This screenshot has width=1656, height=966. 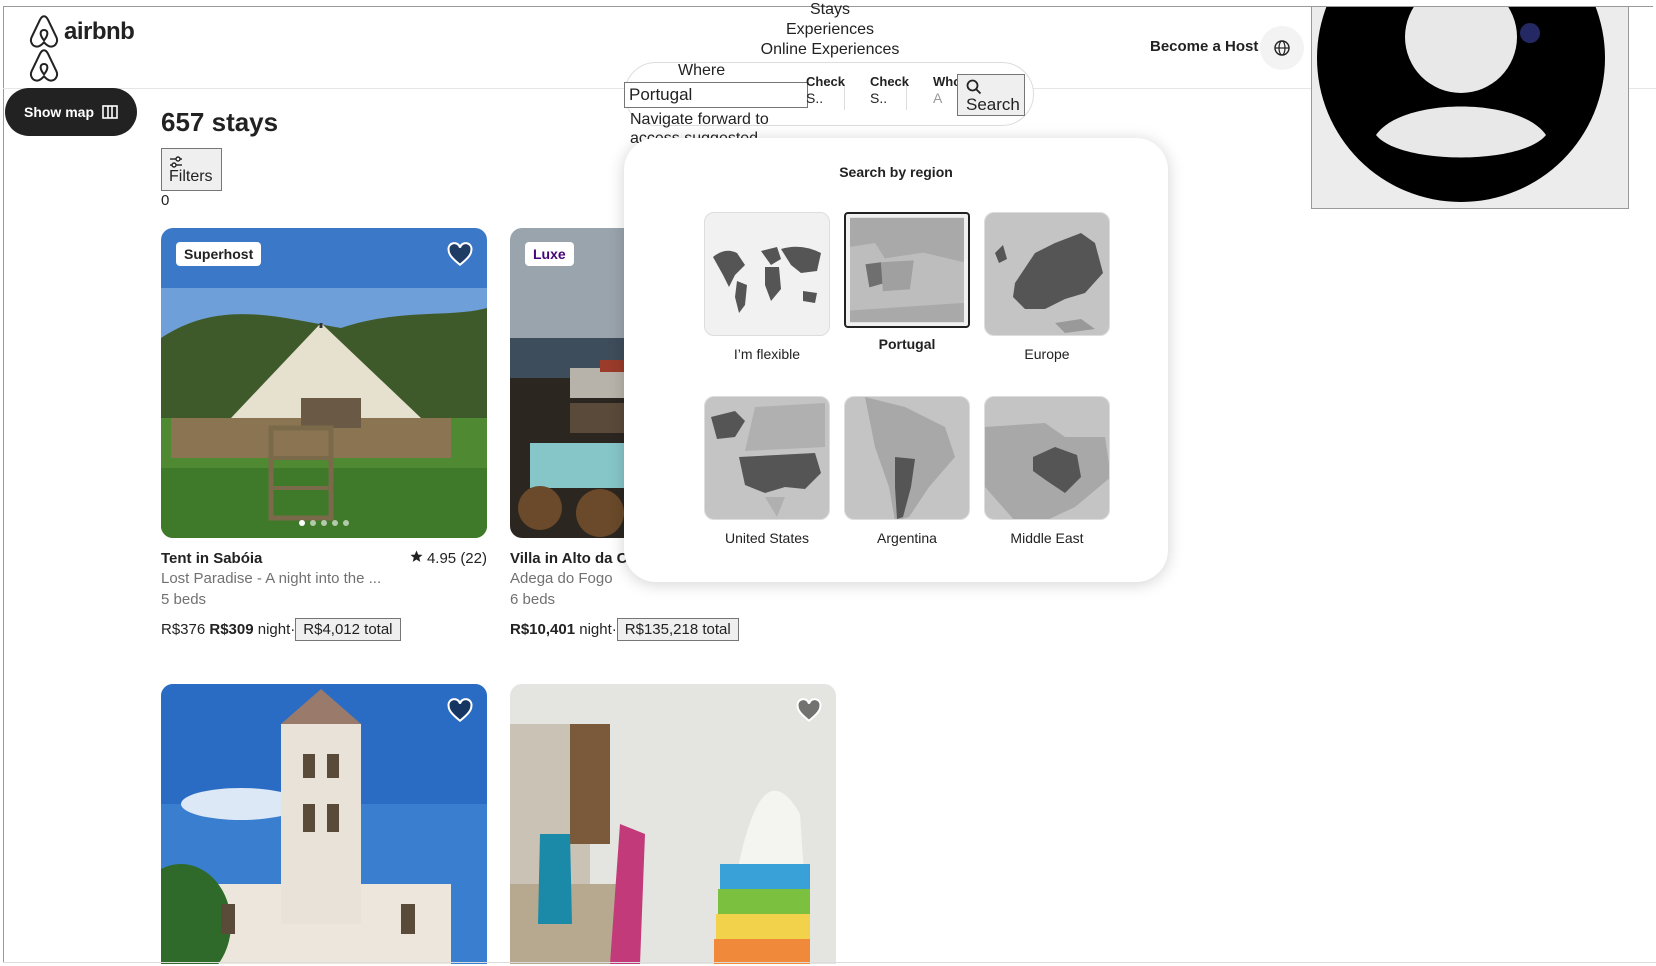 I want to click on listing-rating: 4.95 (22), so click(x=448, y=558).